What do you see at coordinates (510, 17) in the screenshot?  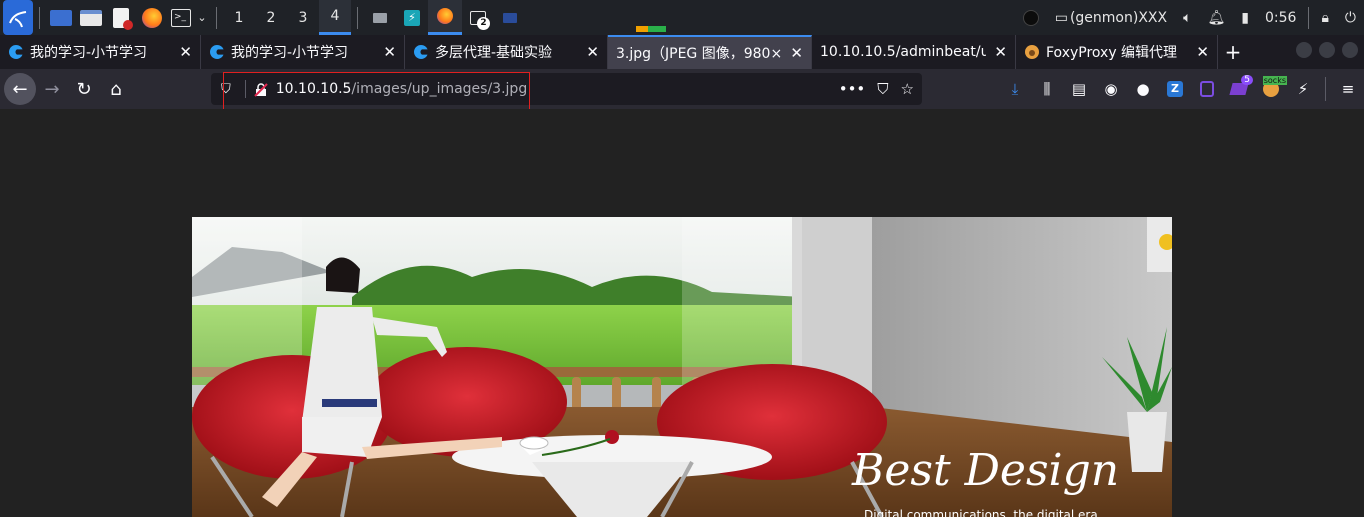 I see `window-button-folder` at bounding box center [510, 17].